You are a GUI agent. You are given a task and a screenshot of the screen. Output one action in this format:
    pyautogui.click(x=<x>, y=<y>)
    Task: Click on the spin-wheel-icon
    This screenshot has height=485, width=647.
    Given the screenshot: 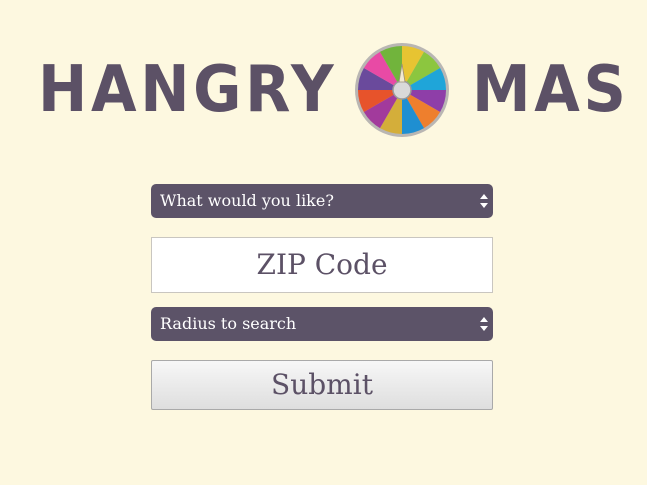 What is the action you would take?
    pyautogui.click(x=402, y=90)
    